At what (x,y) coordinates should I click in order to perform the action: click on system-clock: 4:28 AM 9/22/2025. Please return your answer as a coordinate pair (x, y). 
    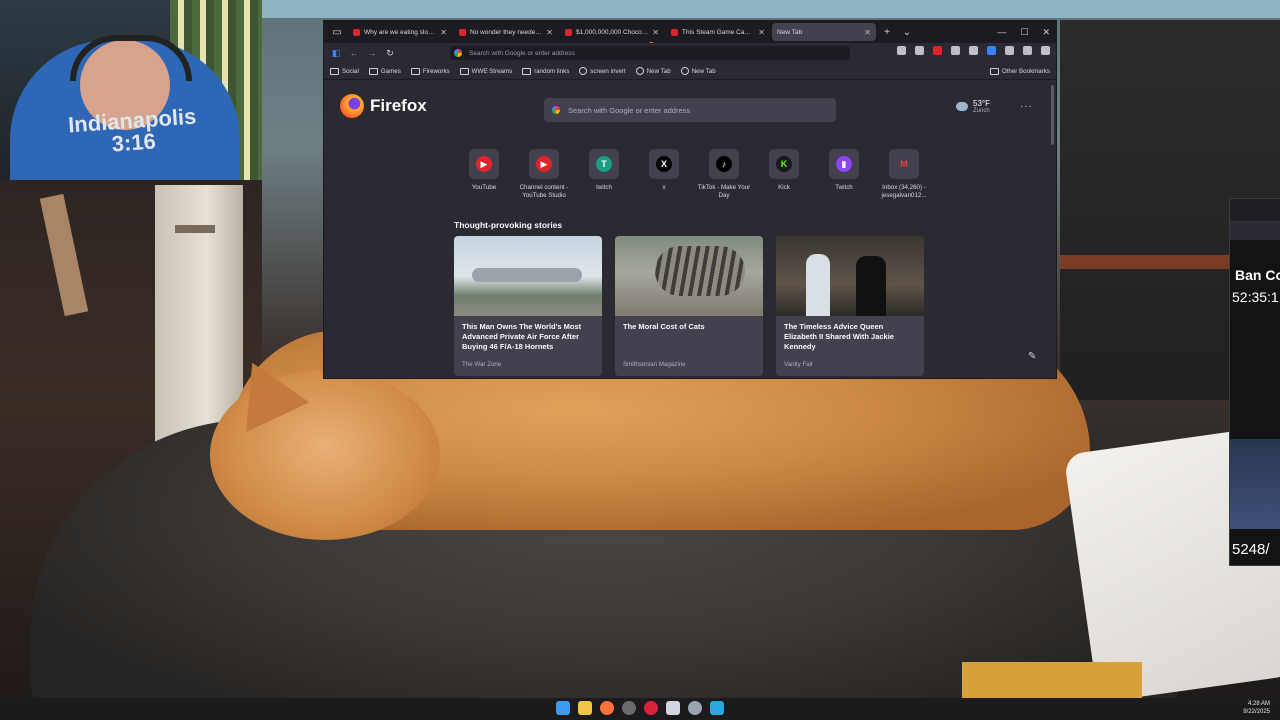
    Looking at the image, I should click on (1256, 708).